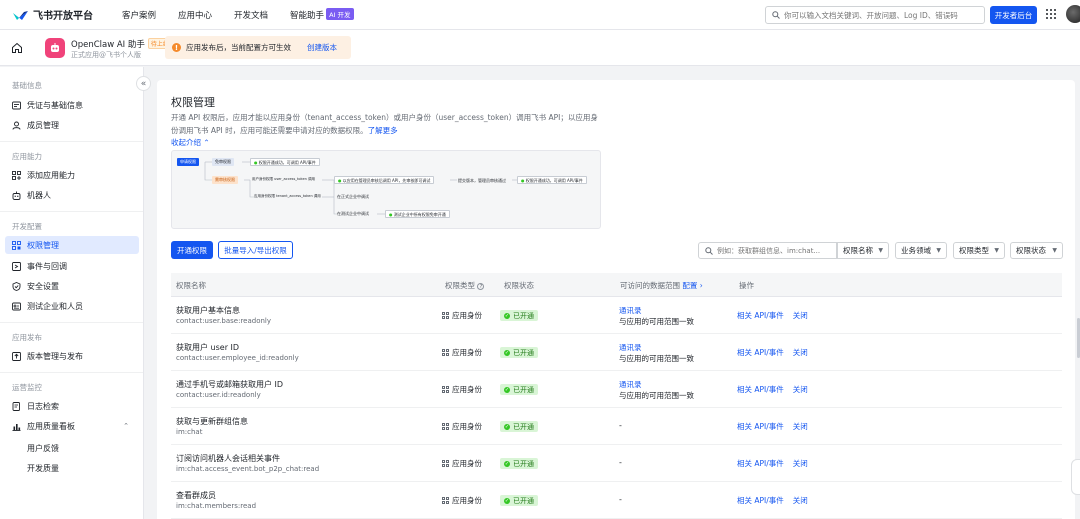 Image resolution: width=1080 pixels, height=519 pixels. I want to click on sidebar-item-logs: 日志检索, so click(72, 406).